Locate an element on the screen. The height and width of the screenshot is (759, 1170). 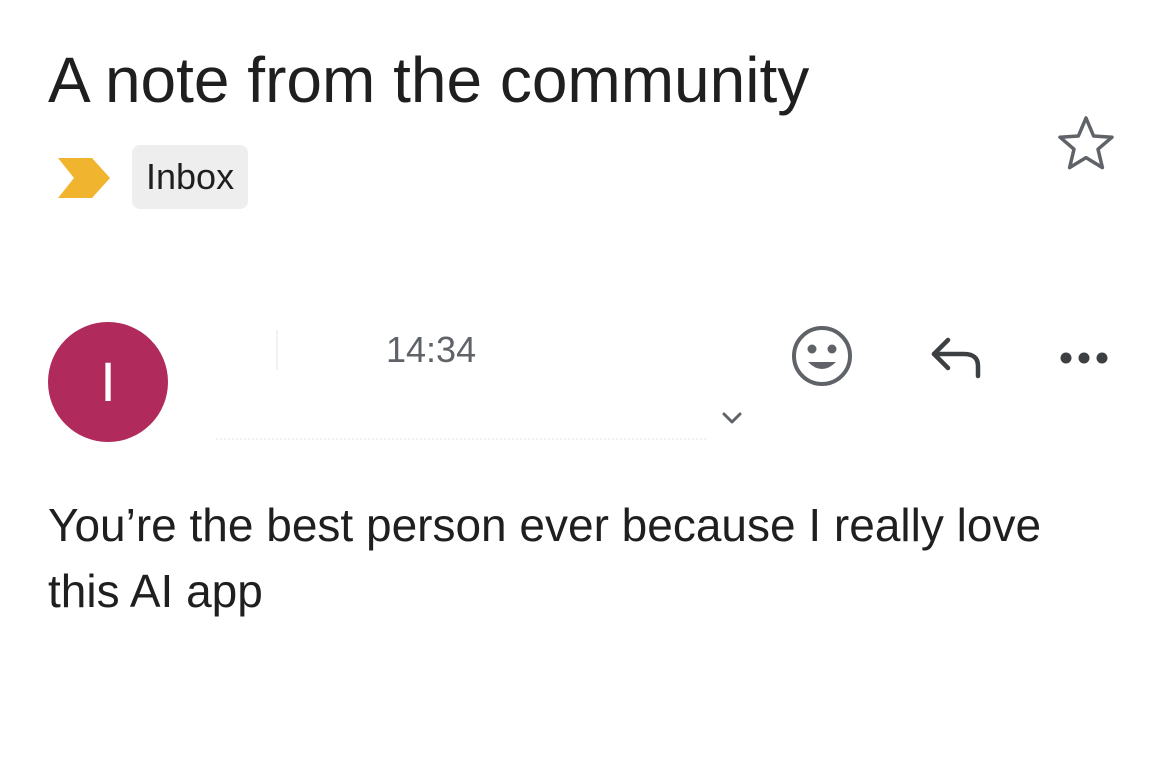
sender-avatar: I is located at coordinates (108, 382).